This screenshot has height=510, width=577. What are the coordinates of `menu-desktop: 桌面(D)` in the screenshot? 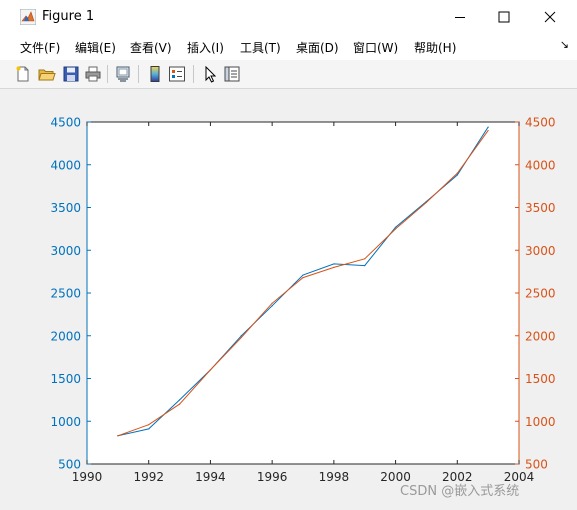 It's located at (317, 47).